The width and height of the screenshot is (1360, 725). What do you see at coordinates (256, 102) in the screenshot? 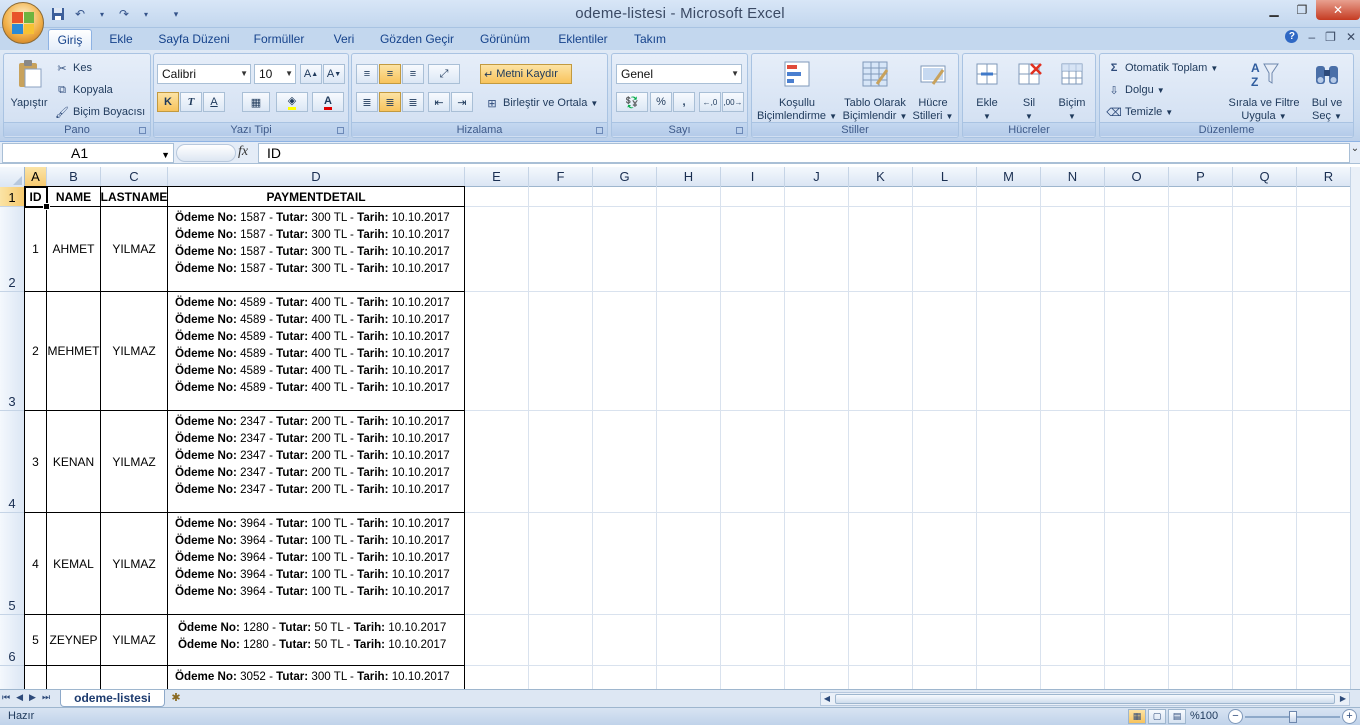
I see `borders-button: ▦` at bounding box center [256, 102].